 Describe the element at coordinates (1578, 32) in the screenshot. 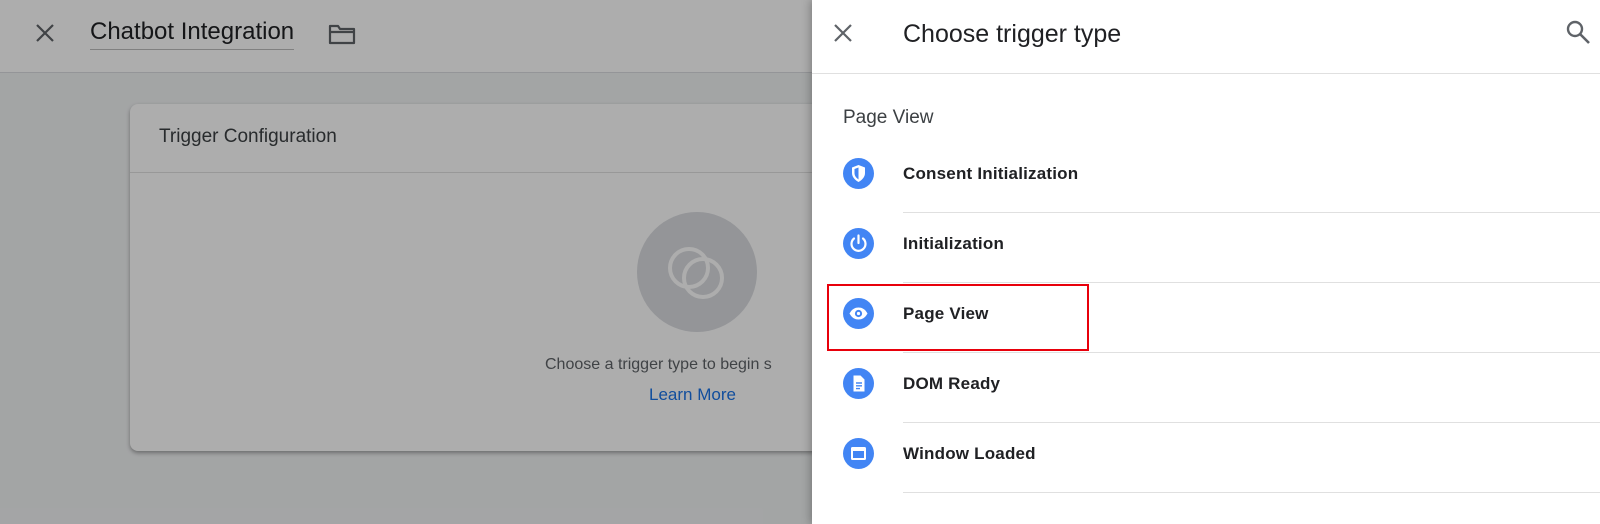

I see `search-icon` at that location.